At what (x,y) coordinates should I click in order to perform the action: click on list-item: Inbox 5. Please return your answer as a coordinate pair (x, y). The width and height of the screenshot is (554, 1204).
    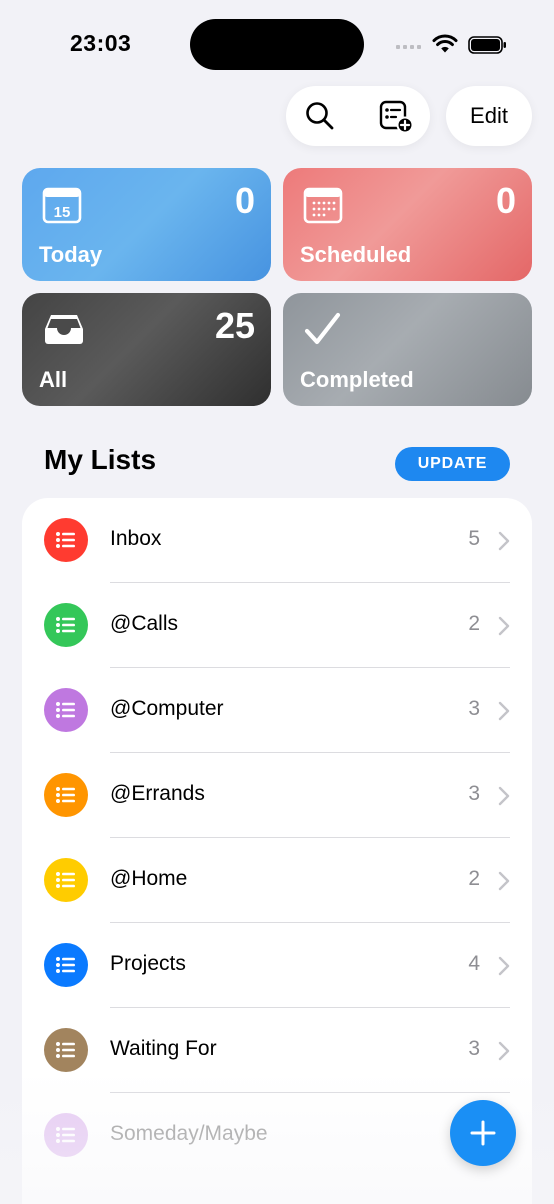
    Looking at the image, I should click on (277, 540).